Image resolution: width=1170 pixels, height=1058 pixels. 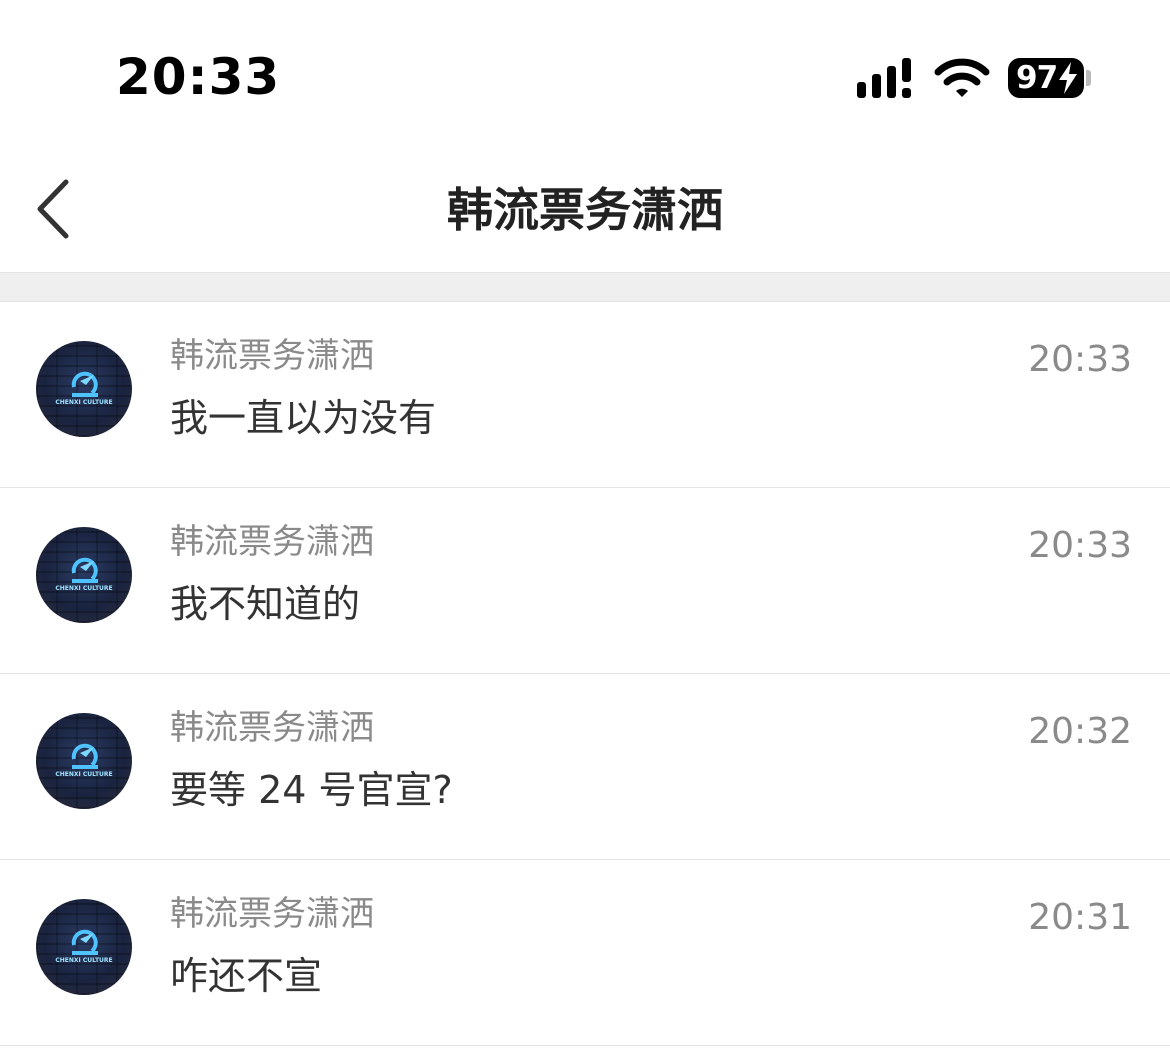 What do you see at coordinates (1080, 731) in the screenshot?
I see `message-time: 20:32` at bounding box center [1080, 731].